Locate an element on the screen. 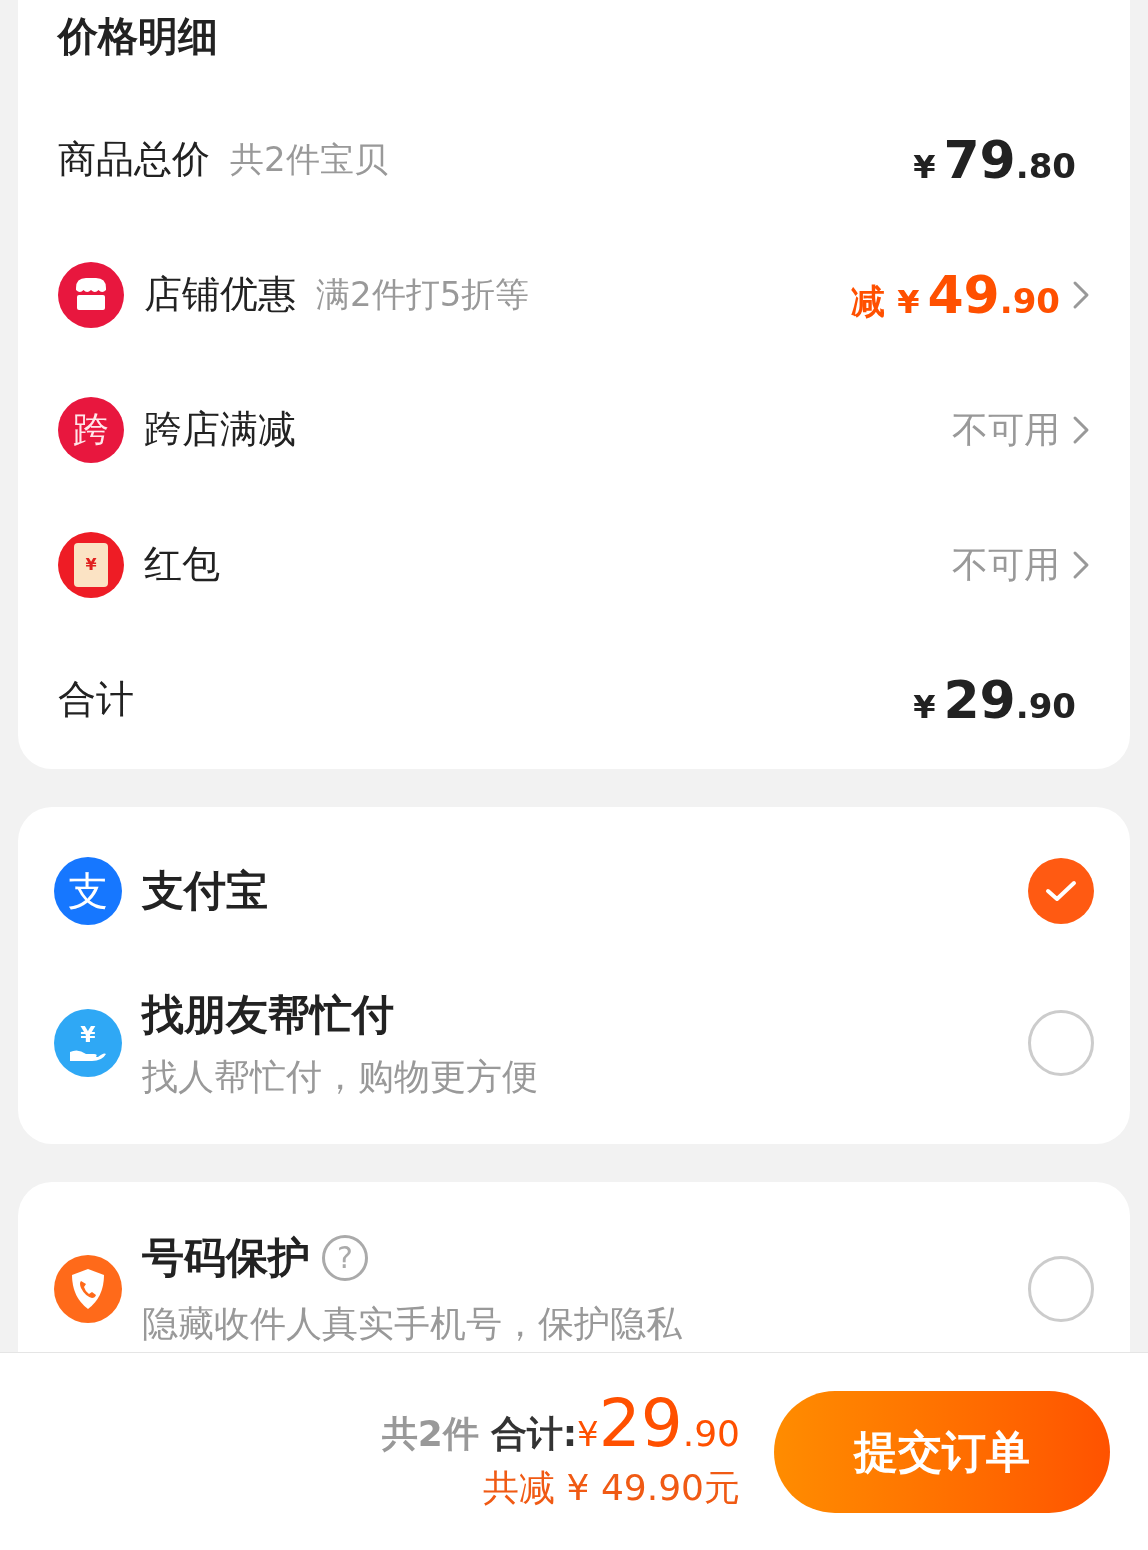 The height and width of the screenshot is (1550, 1148). shield-phone-icon is located at coordinates (88, 1288).